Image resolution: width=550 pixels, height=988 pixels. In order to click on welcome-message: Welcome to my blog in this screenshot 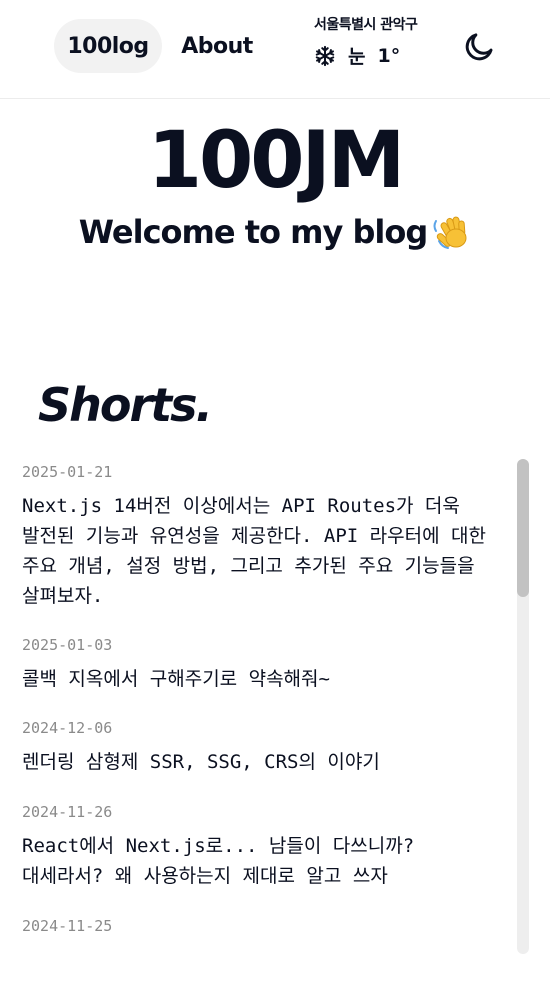, I will do `click(275, 232)`.